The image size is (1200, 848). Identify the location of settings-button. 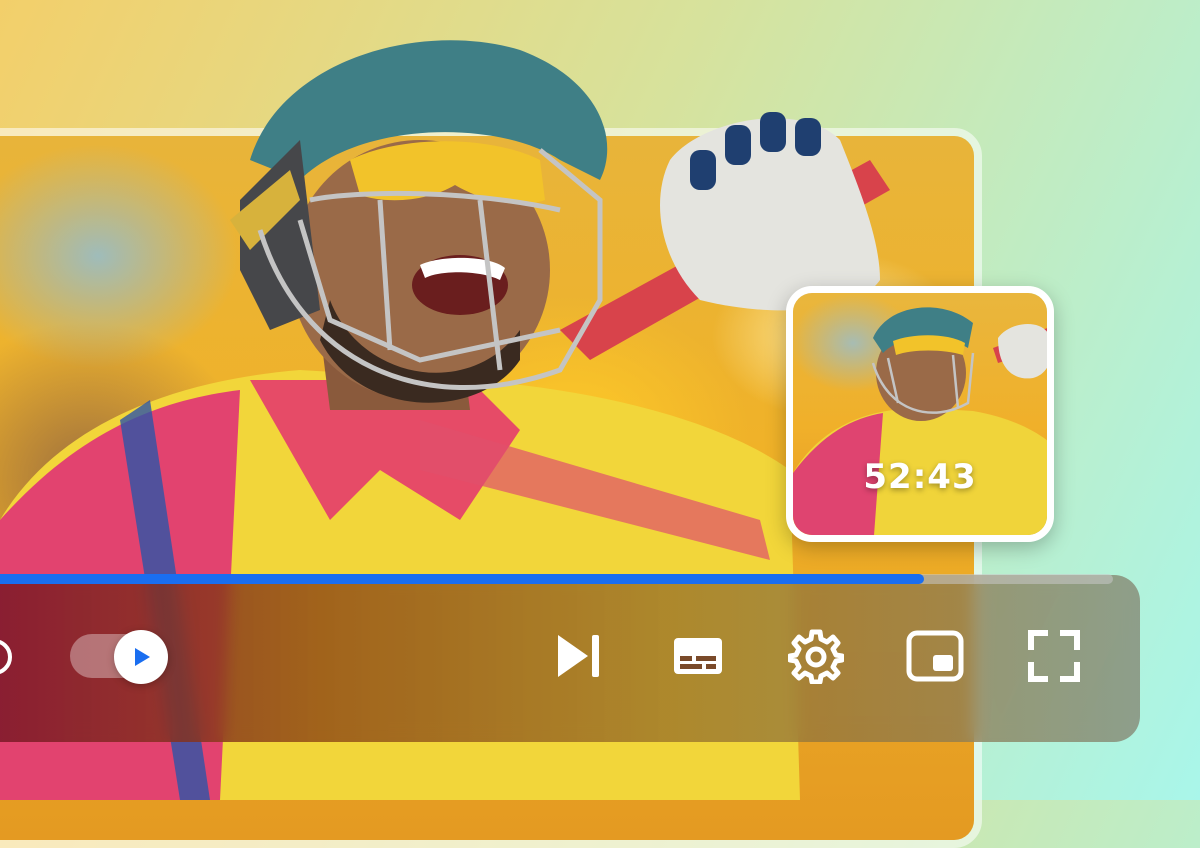
(816, 656).